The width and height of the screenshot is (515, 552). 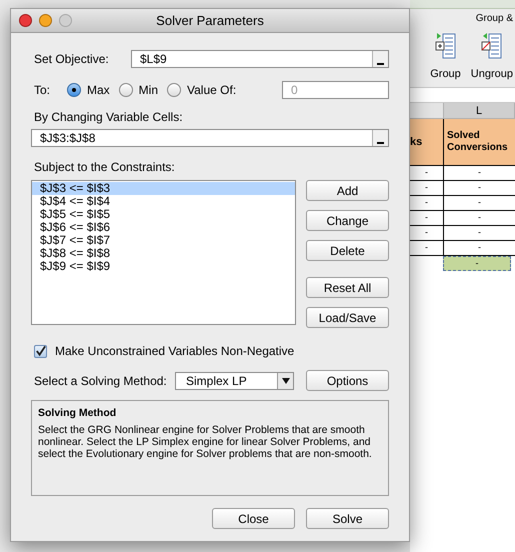 What do you see at coordinates (347, 250) in the screenshot?
I see `dialog-button: Delete` at bounding box center [347, 250].